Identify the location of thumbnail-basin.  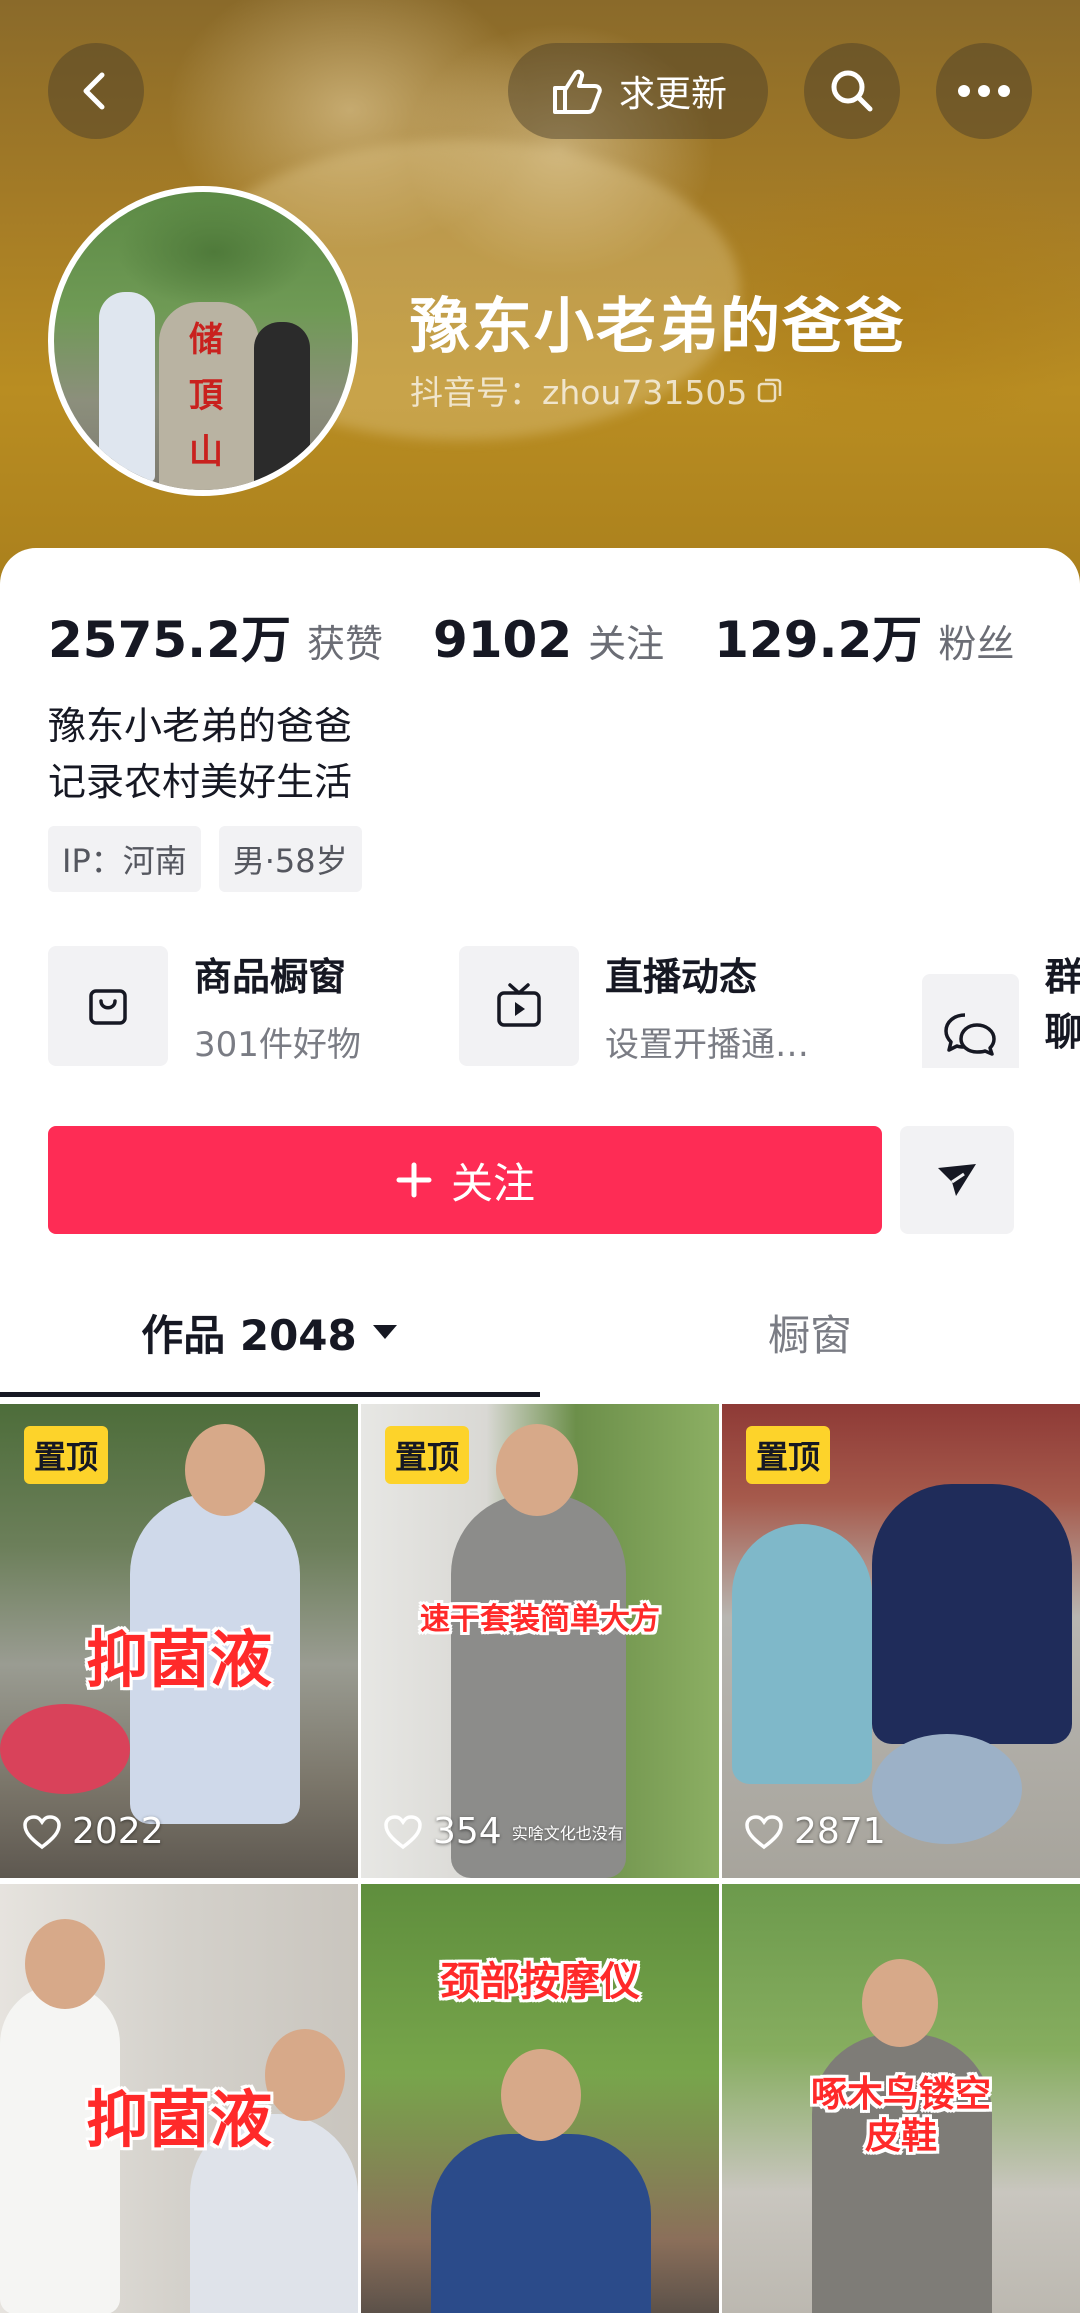
(65, 1749).